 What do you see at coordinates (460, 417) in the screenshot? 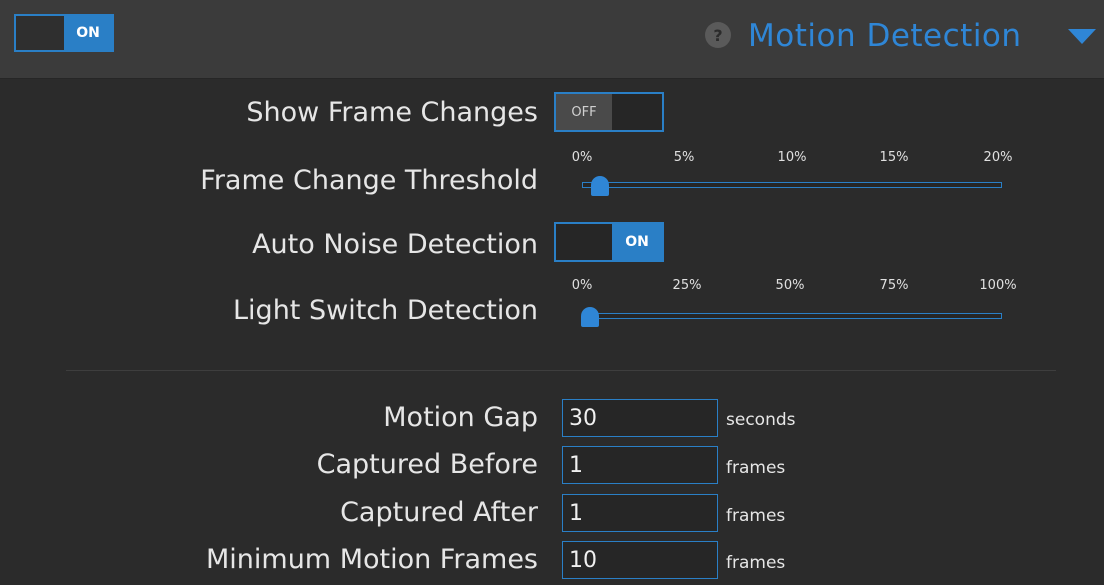
I see `motion-gap-label: Motion Gap` at bounding box center [460, 417].